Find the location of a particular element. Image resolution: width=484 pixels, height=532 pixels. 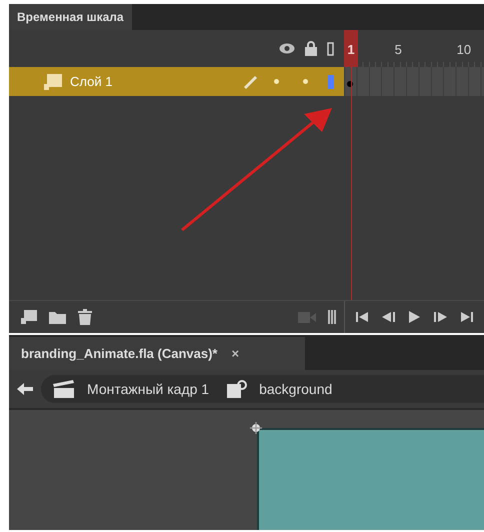

clapperboard-icon is located at coordinates (64, 389).